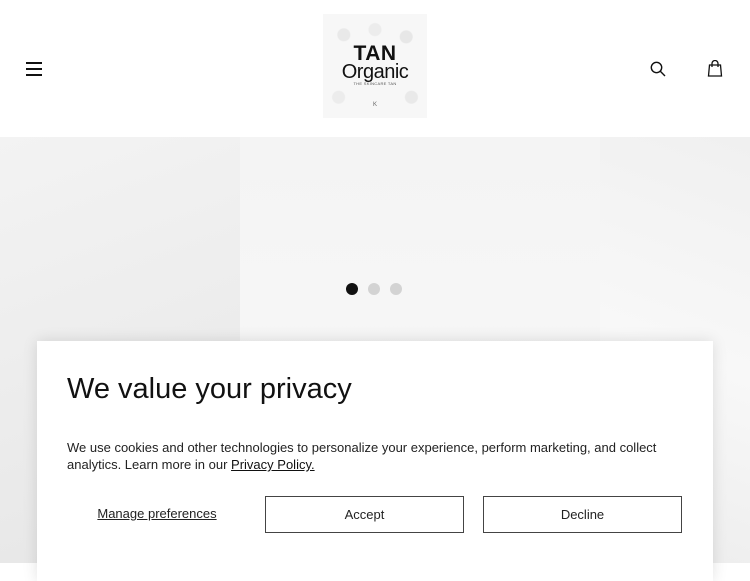  What do you see at coordinates (273, 464) in the screenshot?
I see `privacy-policy-link: Privacy Policy.` at bounding box center [273, 464].